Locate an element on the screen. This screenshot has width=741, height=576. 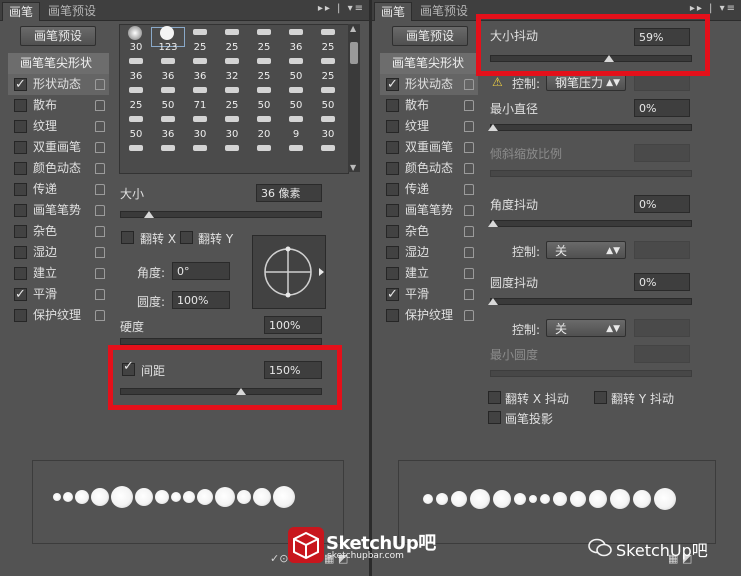
scroll-down-icon: ▼ is located at coordinates (353, 167).